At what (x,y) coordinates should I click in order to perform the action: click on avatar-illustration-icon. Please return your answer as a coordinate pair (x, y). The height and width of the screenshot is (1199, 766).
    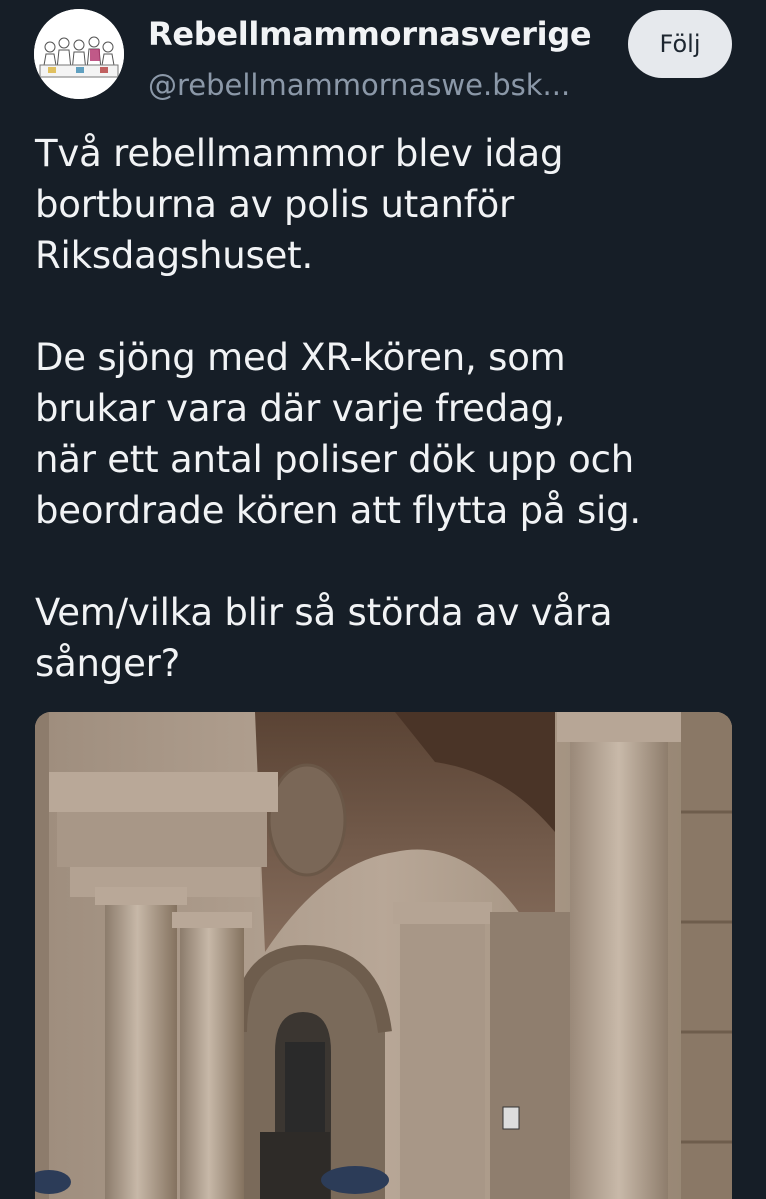
    Looking at the image, I should click on (79, 54).